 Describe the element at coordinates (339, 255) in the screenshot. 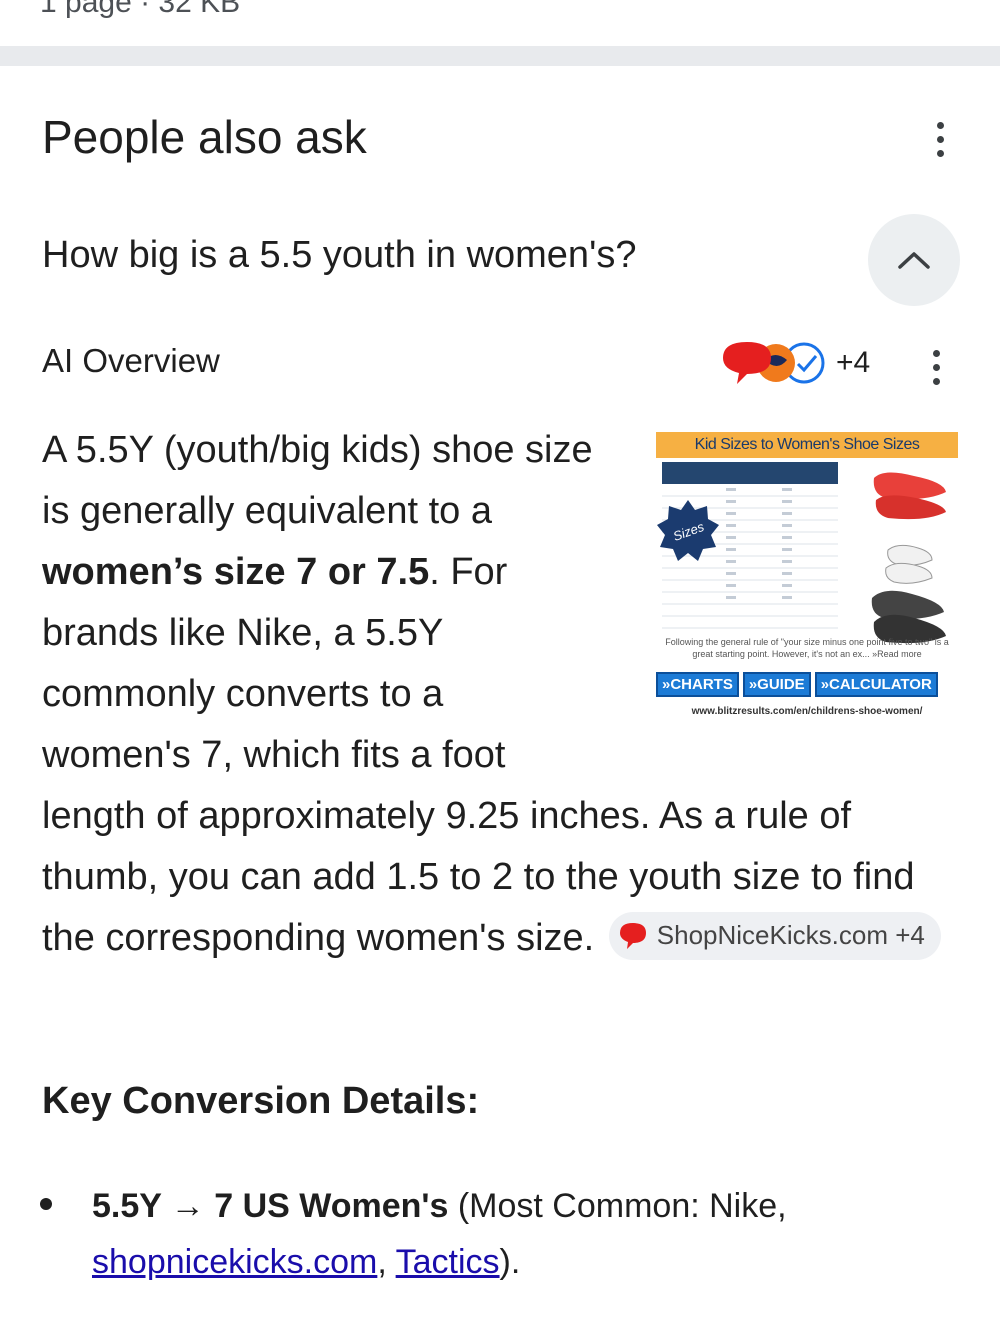

I see `question-text: How big is a 5.5 youth in women's?` at that location.